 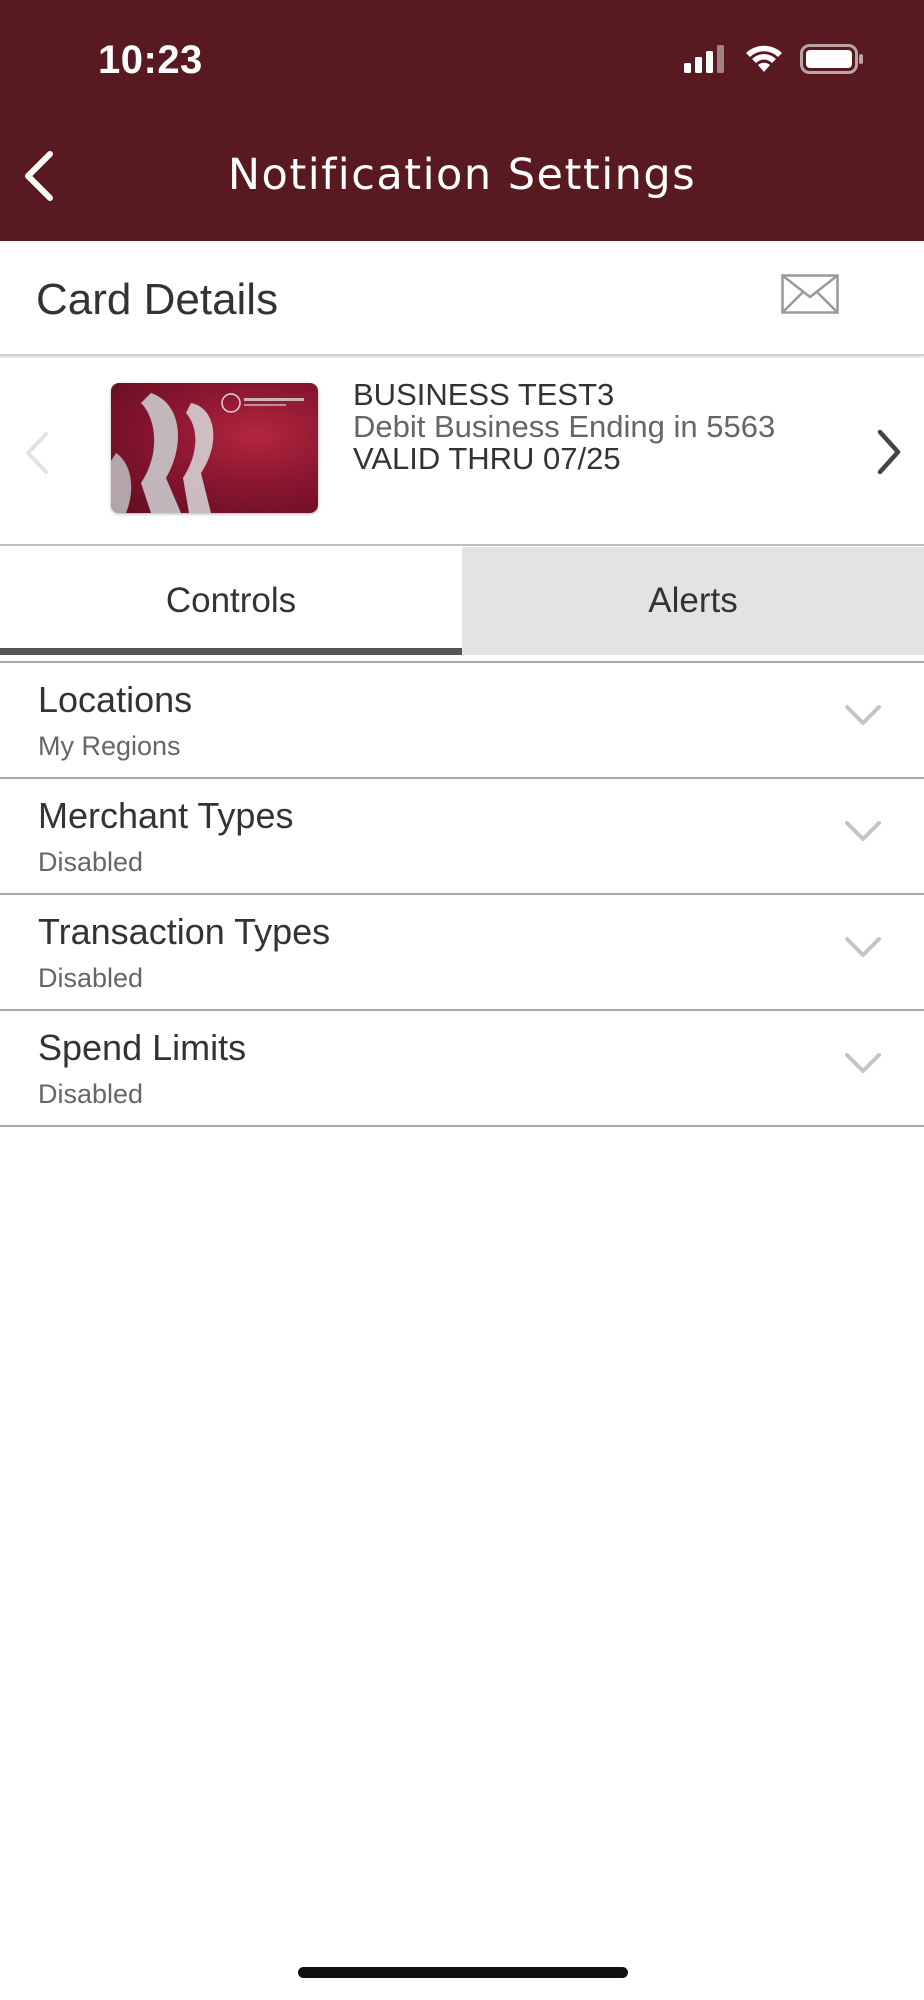 I want to click on status-icons, so click(x=774, y=59).